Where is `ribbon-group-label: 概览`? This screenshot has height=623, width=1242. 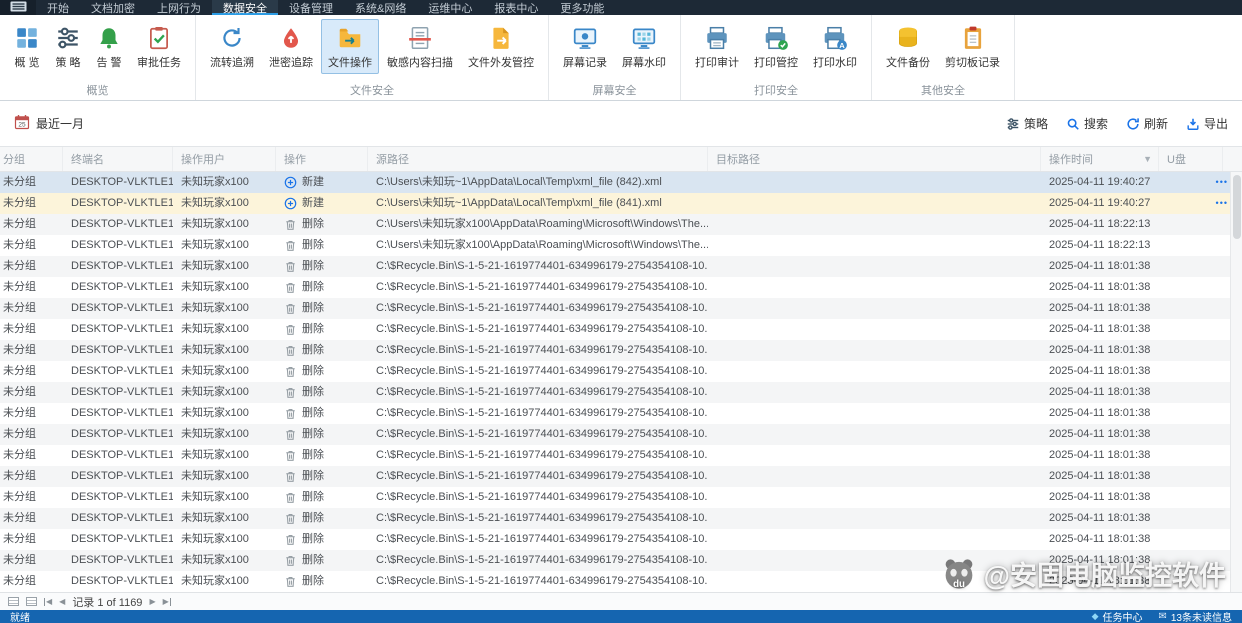
ribbon-group-label: 概览 is located at coordinates (97, 91).